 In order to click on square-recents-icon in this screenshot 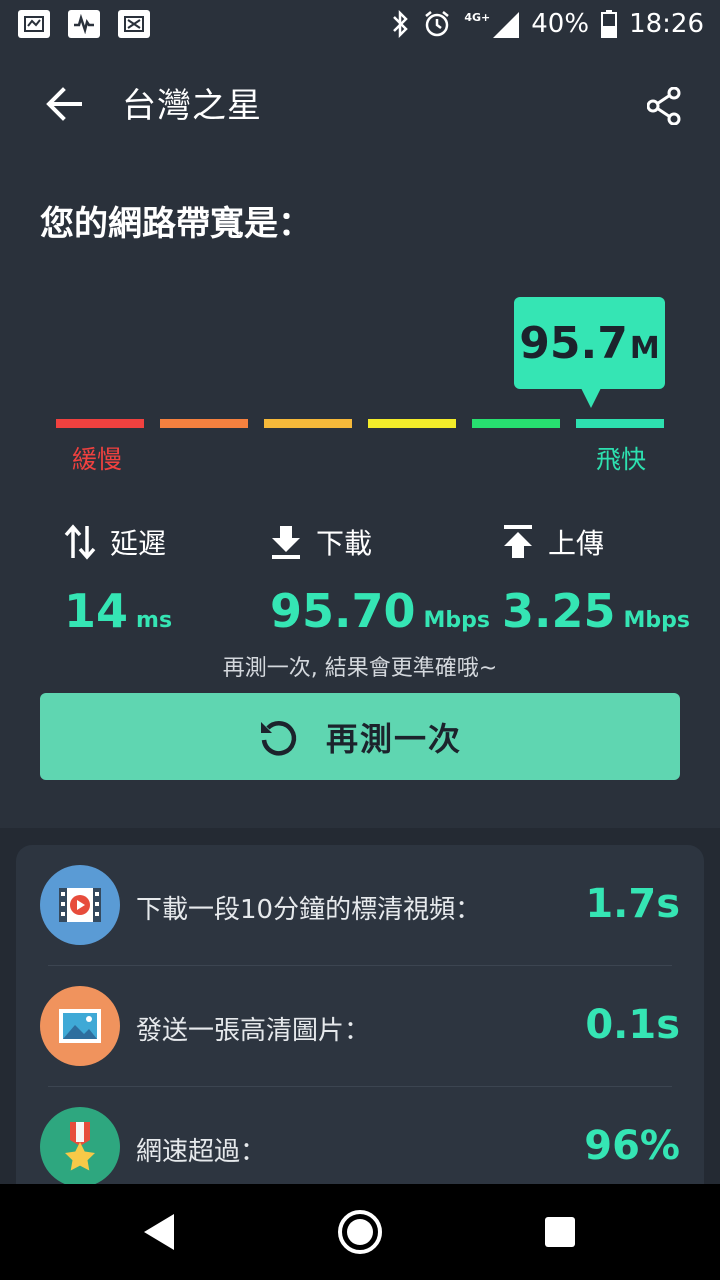, I will do `click(560, 1232)`.